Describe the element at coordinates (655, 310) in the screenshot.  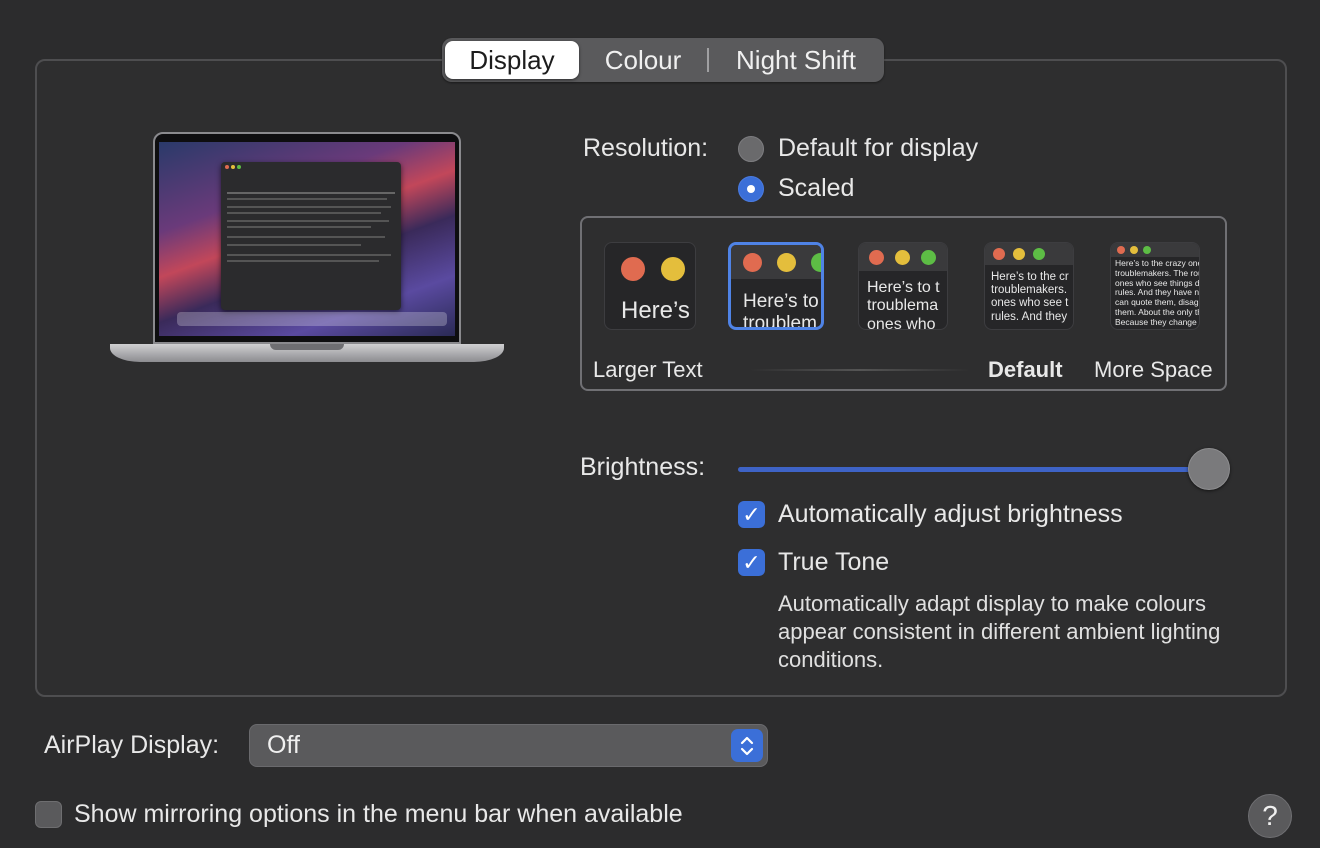
I see `scale-option-preview-text: Here’s` at that location.